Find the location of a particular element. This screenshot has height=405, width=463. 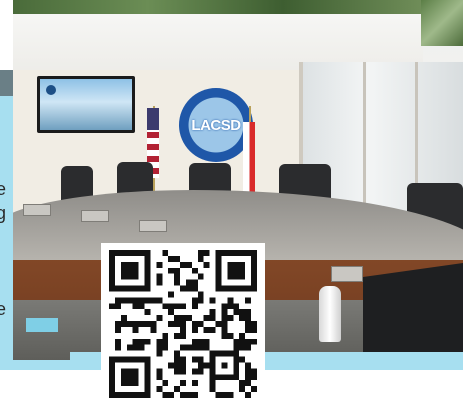

qr-code is located at coordinates (183, 324).